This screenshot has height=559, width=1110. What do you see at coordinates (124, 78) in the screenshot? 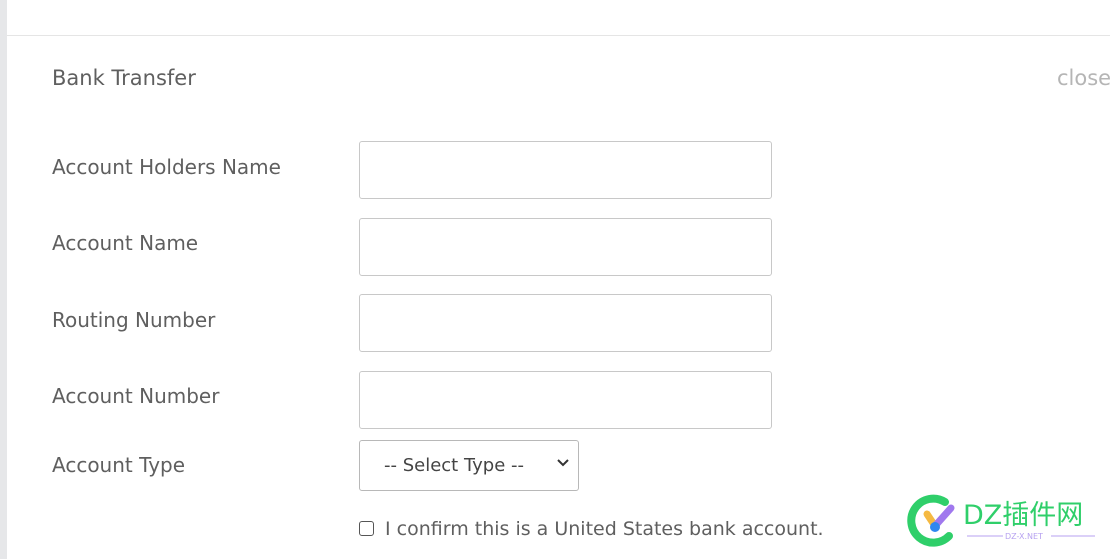
I see `modal-title: Bank Transfer` at bounding box center [124, 78].